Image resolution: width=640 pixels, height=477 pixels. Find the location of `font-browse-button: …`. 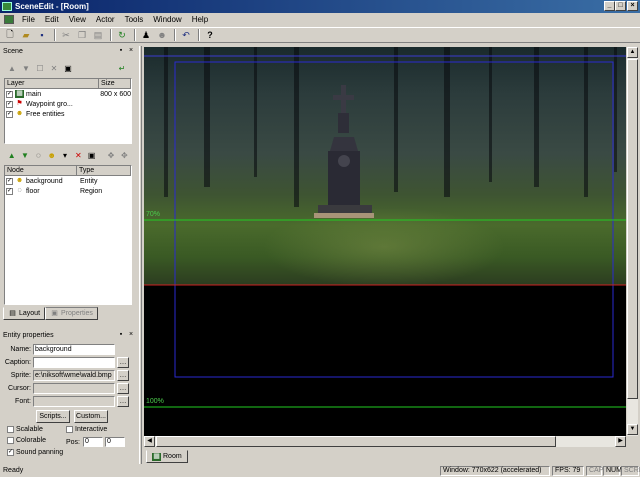

font-browse-button: … is located at coordinates (123, 401).